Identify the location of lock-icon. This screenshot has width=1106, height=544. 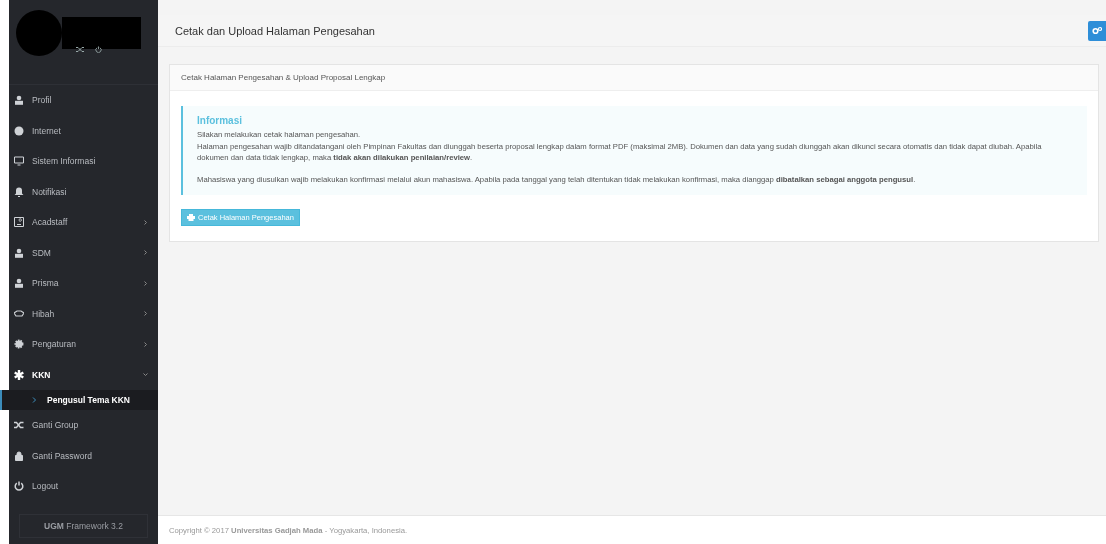
(19, 455).